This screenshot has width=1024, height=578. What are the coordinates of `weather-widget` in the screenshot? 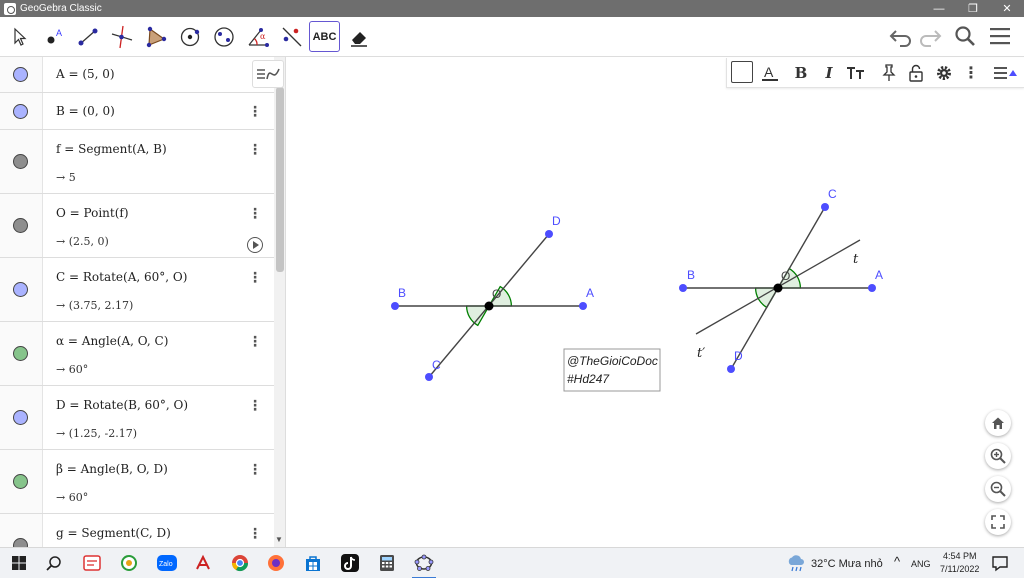 It's located at (796, 563).